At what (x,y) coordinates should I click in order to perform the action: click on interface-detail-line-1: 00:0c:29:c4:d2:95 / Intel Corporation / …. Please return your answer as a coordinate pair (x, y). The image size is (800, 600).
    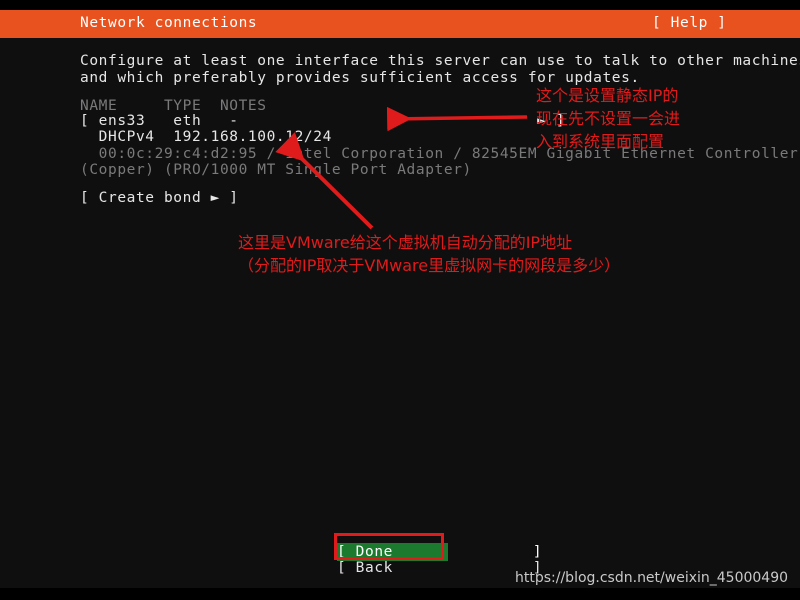
    Looking at the image, I should click on (439, 154).